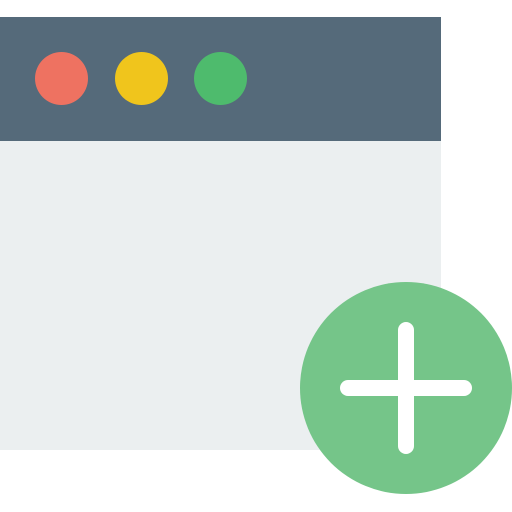 This screenshot has height=512, width=512. I want to click on plus-icon, so click(406, 388).